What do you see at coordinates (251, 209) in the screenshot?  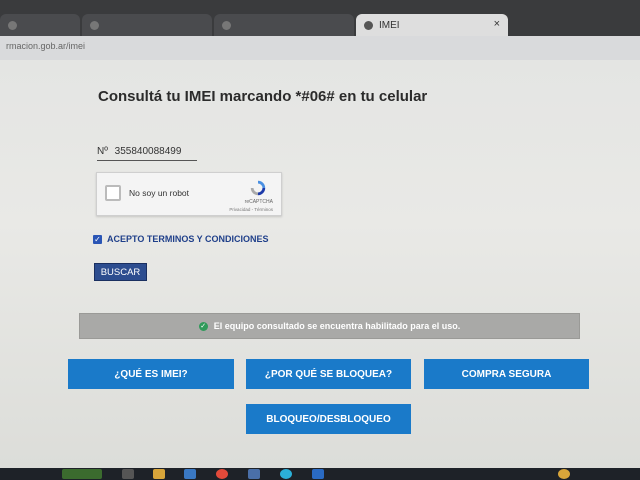 I see `recaptcha-privacy-link: Privacidad - Términos` at bounding box center [251, 209].